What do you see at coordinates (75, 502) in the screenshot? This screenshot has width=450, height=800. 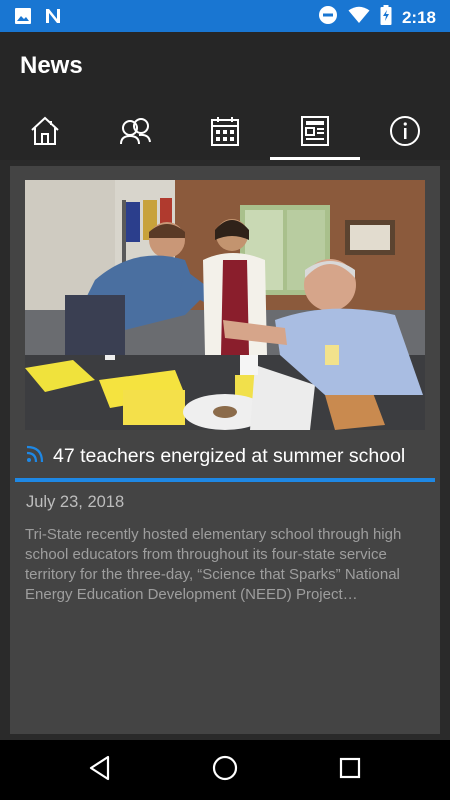 I see `article-date: July 23, 2018` at bounding box center [75, 502].